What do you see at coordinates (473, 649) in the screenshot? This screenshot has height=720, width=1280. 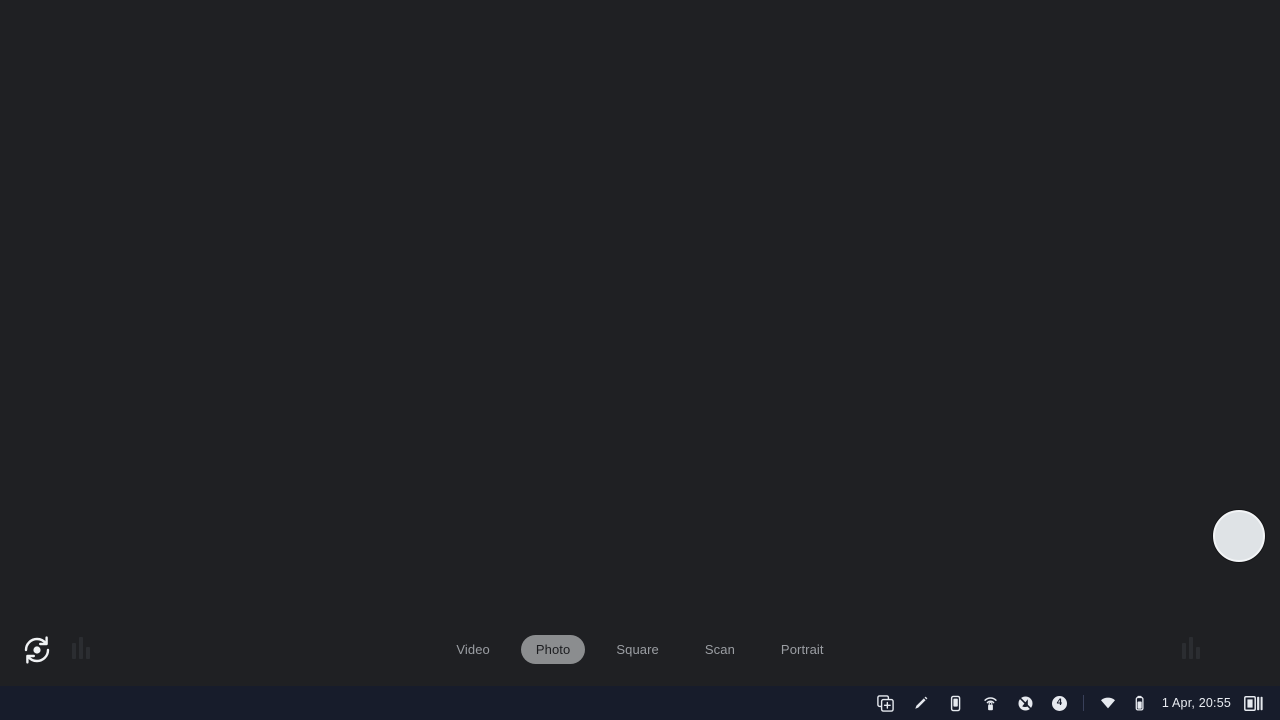 I see `mode-video: Video` at bounding box center [473, 649].